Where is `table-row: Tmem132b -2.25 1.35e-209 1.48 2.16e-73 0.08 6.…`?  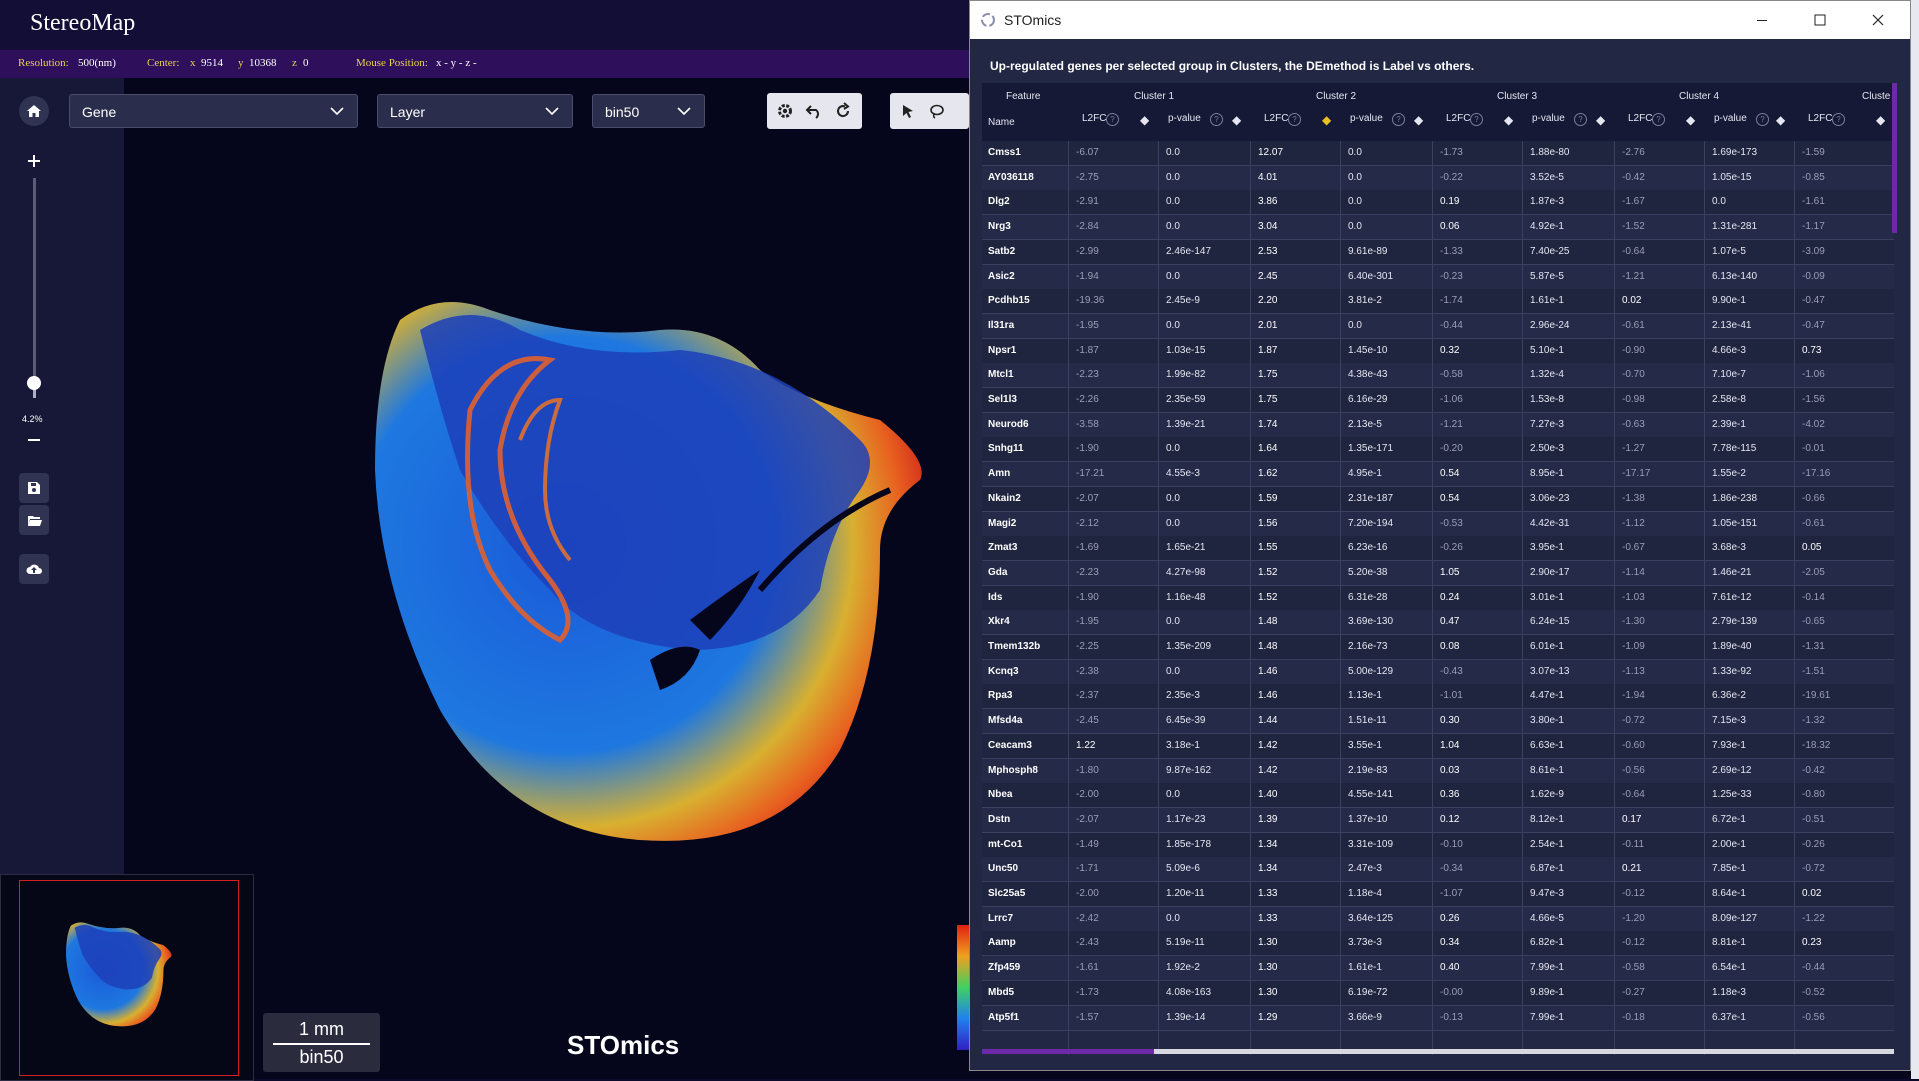
table-row: Tmem132b -2.25 1.35e-209 1.48 2.16e-73 0.08 6.… is located at coordinates (1438, 647).